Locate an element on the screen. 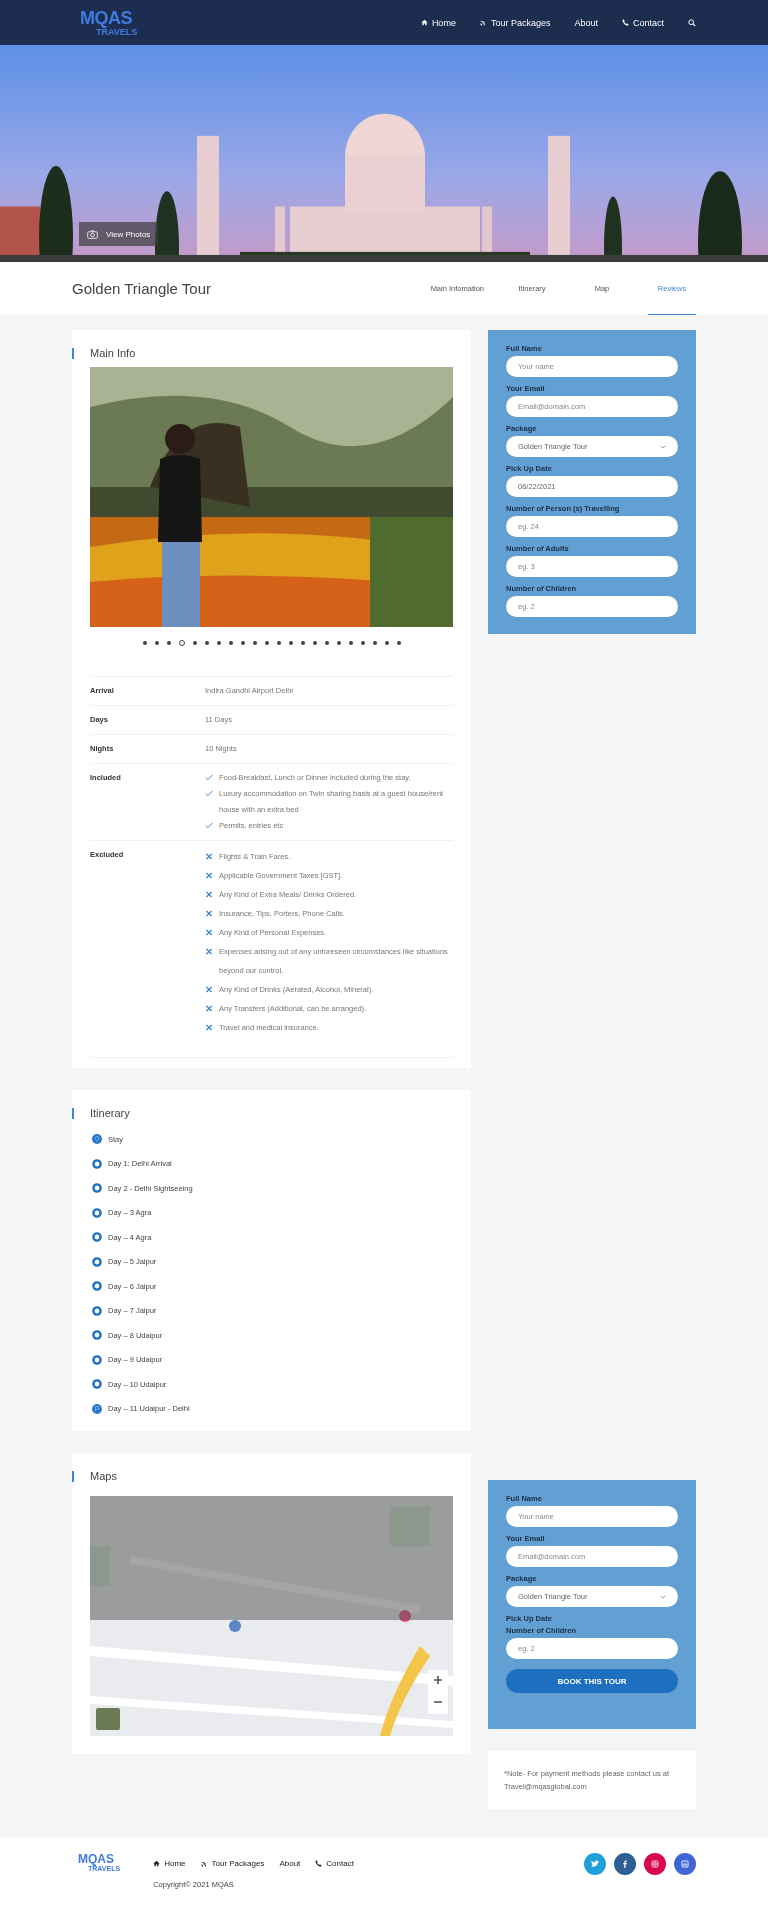 Image resolution: width=768 pixels, height=1932 pixels. plus-icon is located at coordinates (438, 1680).